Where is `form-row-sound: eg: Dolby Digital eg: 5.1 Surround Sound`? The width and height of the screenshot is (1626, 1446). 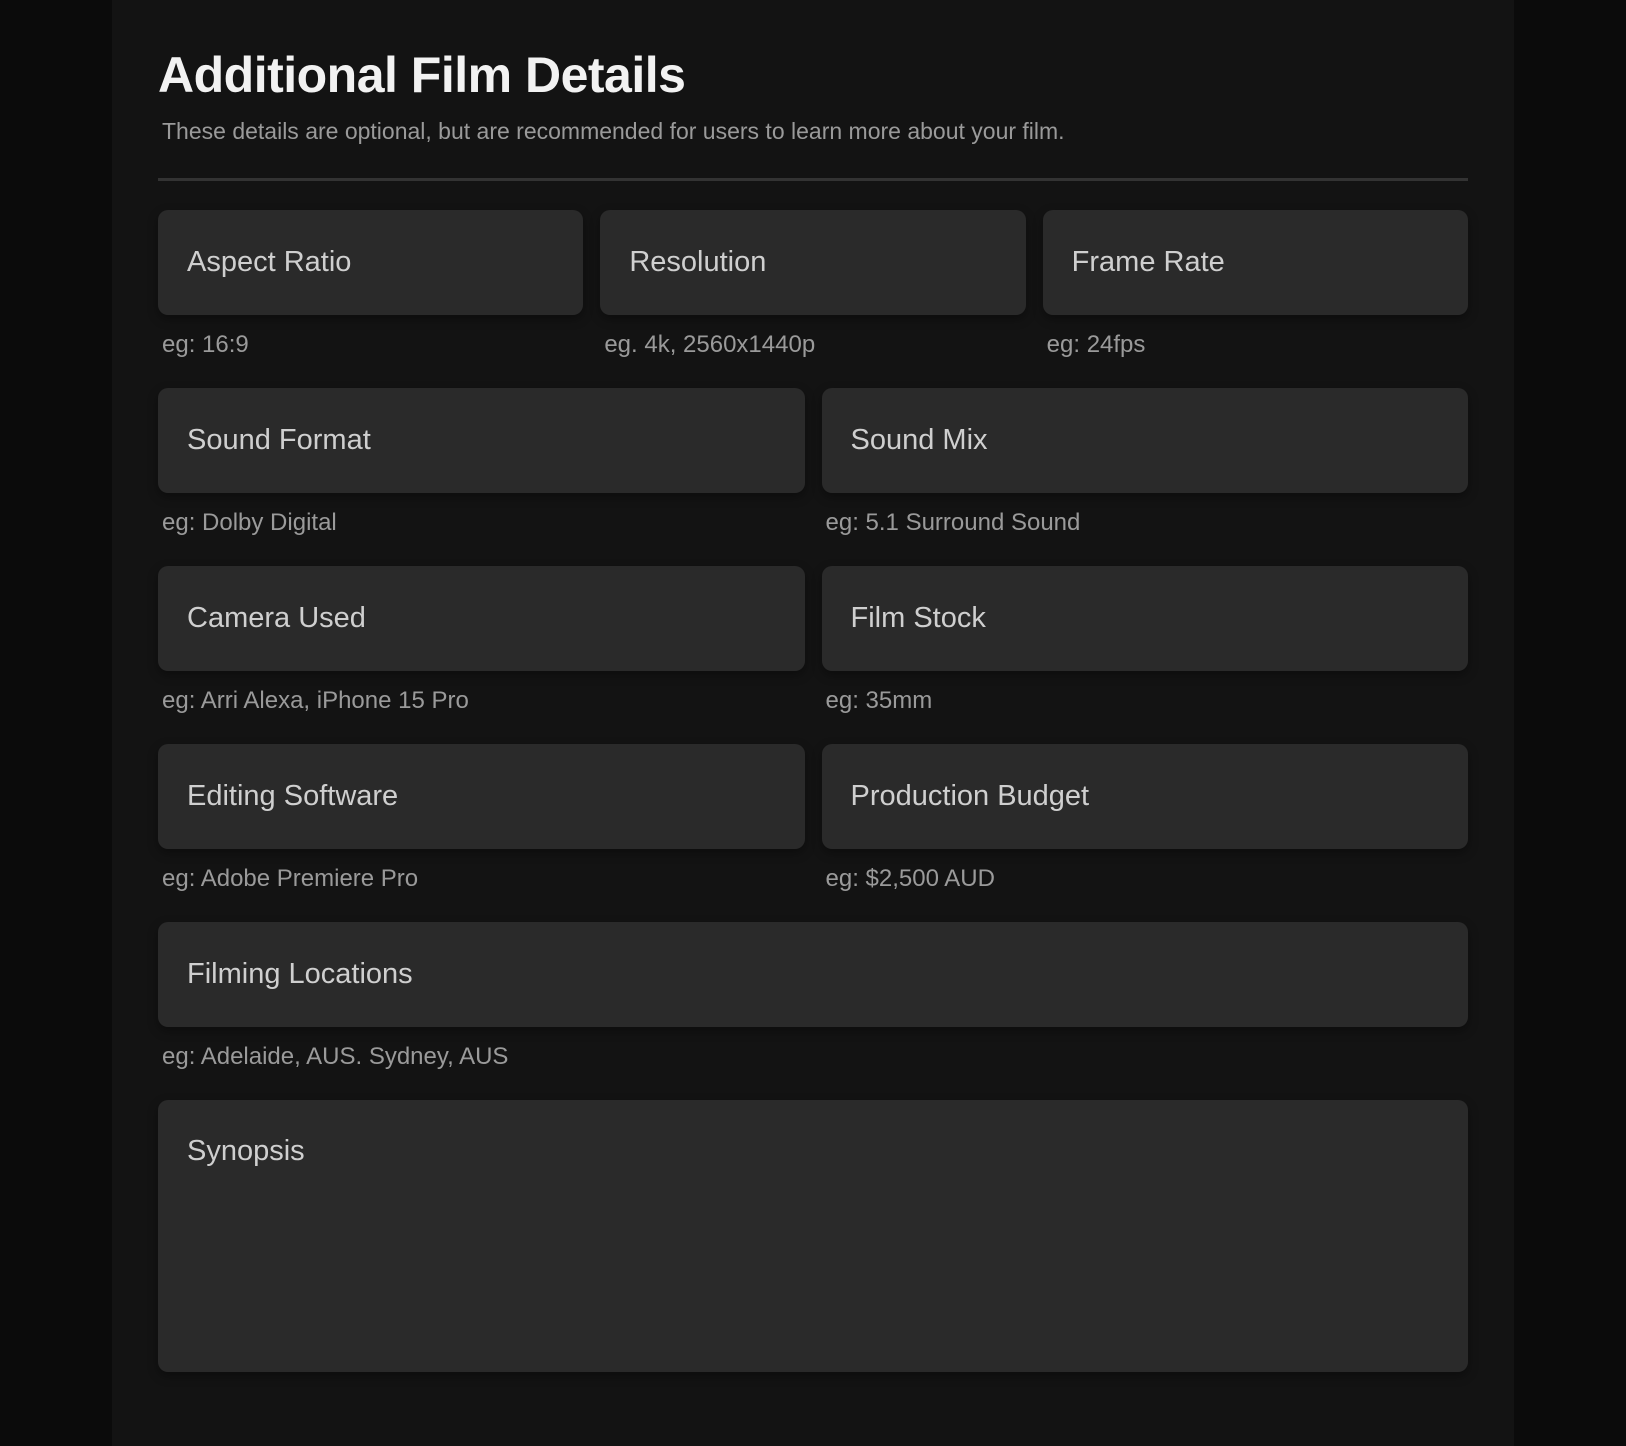 form-row-sound: eg: Dolby Digital eg: 5.1 Surround Sound is located at coordinates (813, 463).